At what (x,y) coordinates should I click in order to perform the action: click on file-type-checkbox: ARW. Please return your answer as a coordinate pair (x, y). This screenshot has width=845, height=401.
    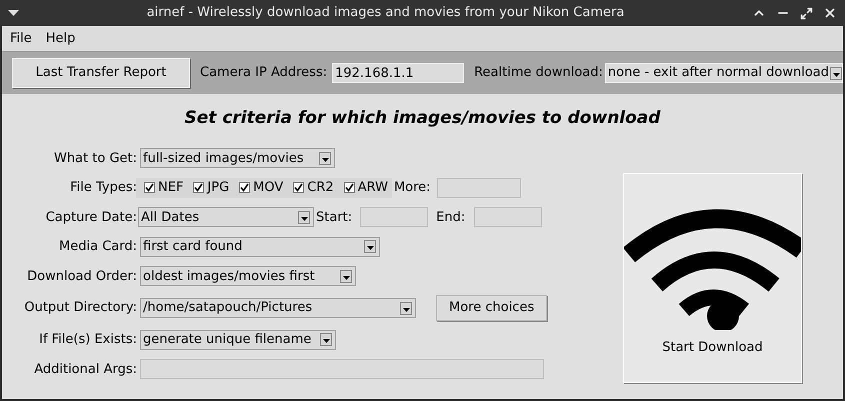
    Looking at the image, I should click on (366, 188).